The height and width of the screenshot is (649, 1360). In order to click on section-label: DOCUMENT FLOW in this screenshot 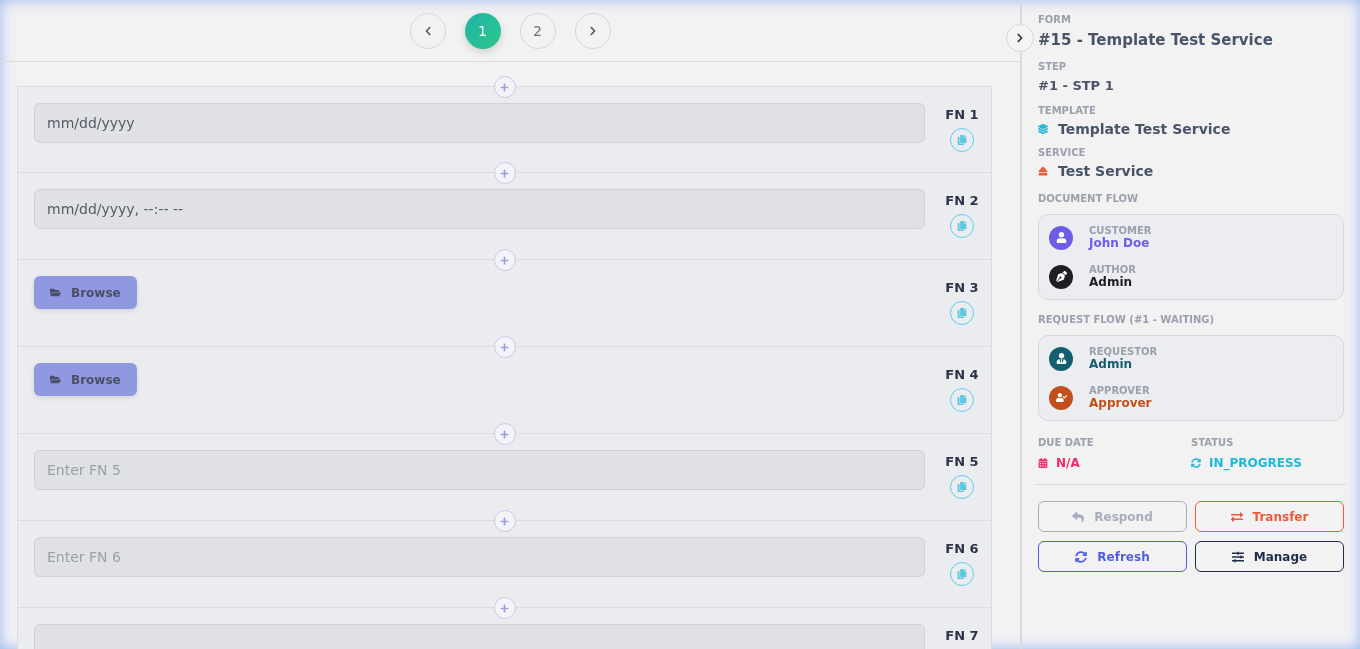, I will do `click(1089, 198)`.